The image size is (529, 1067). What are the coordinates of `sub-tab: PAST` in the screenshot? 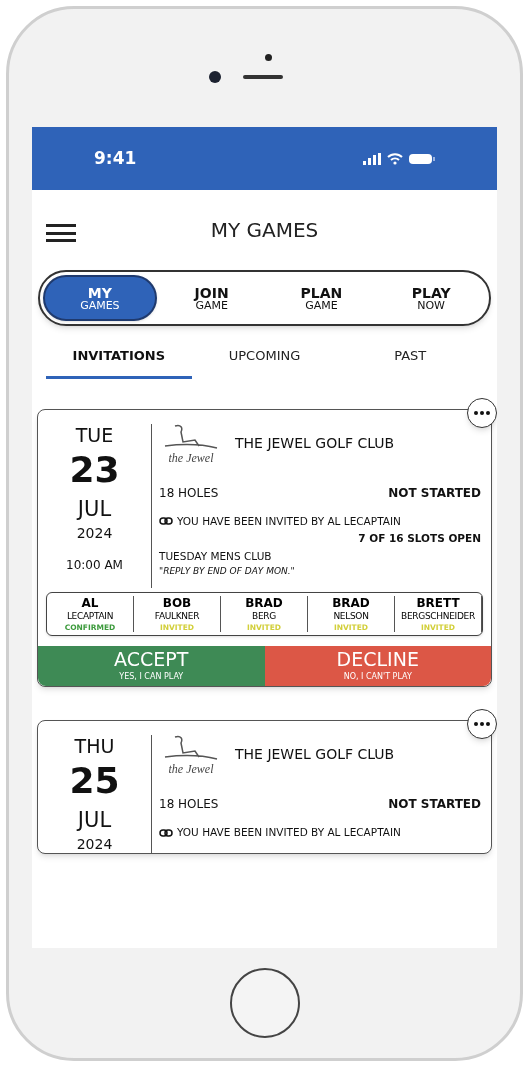 It's located at (410, 359).